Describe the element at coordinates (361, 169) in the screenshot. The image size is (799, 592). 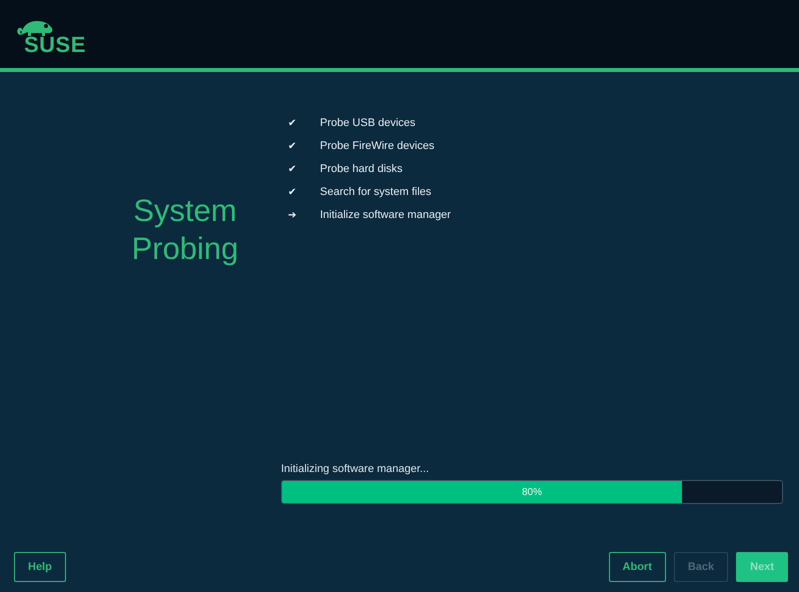
I see `step-label: Probe hard disks` at that location.